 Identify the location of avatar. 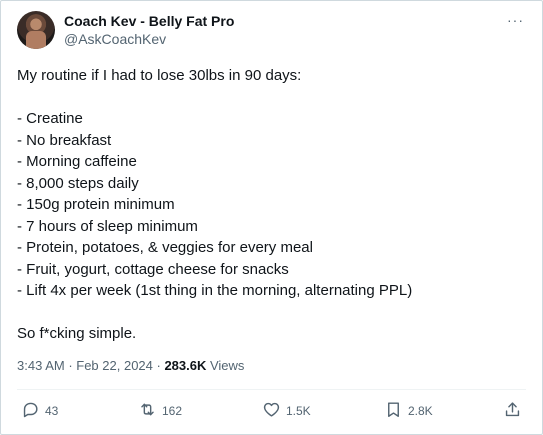
(36, 30).